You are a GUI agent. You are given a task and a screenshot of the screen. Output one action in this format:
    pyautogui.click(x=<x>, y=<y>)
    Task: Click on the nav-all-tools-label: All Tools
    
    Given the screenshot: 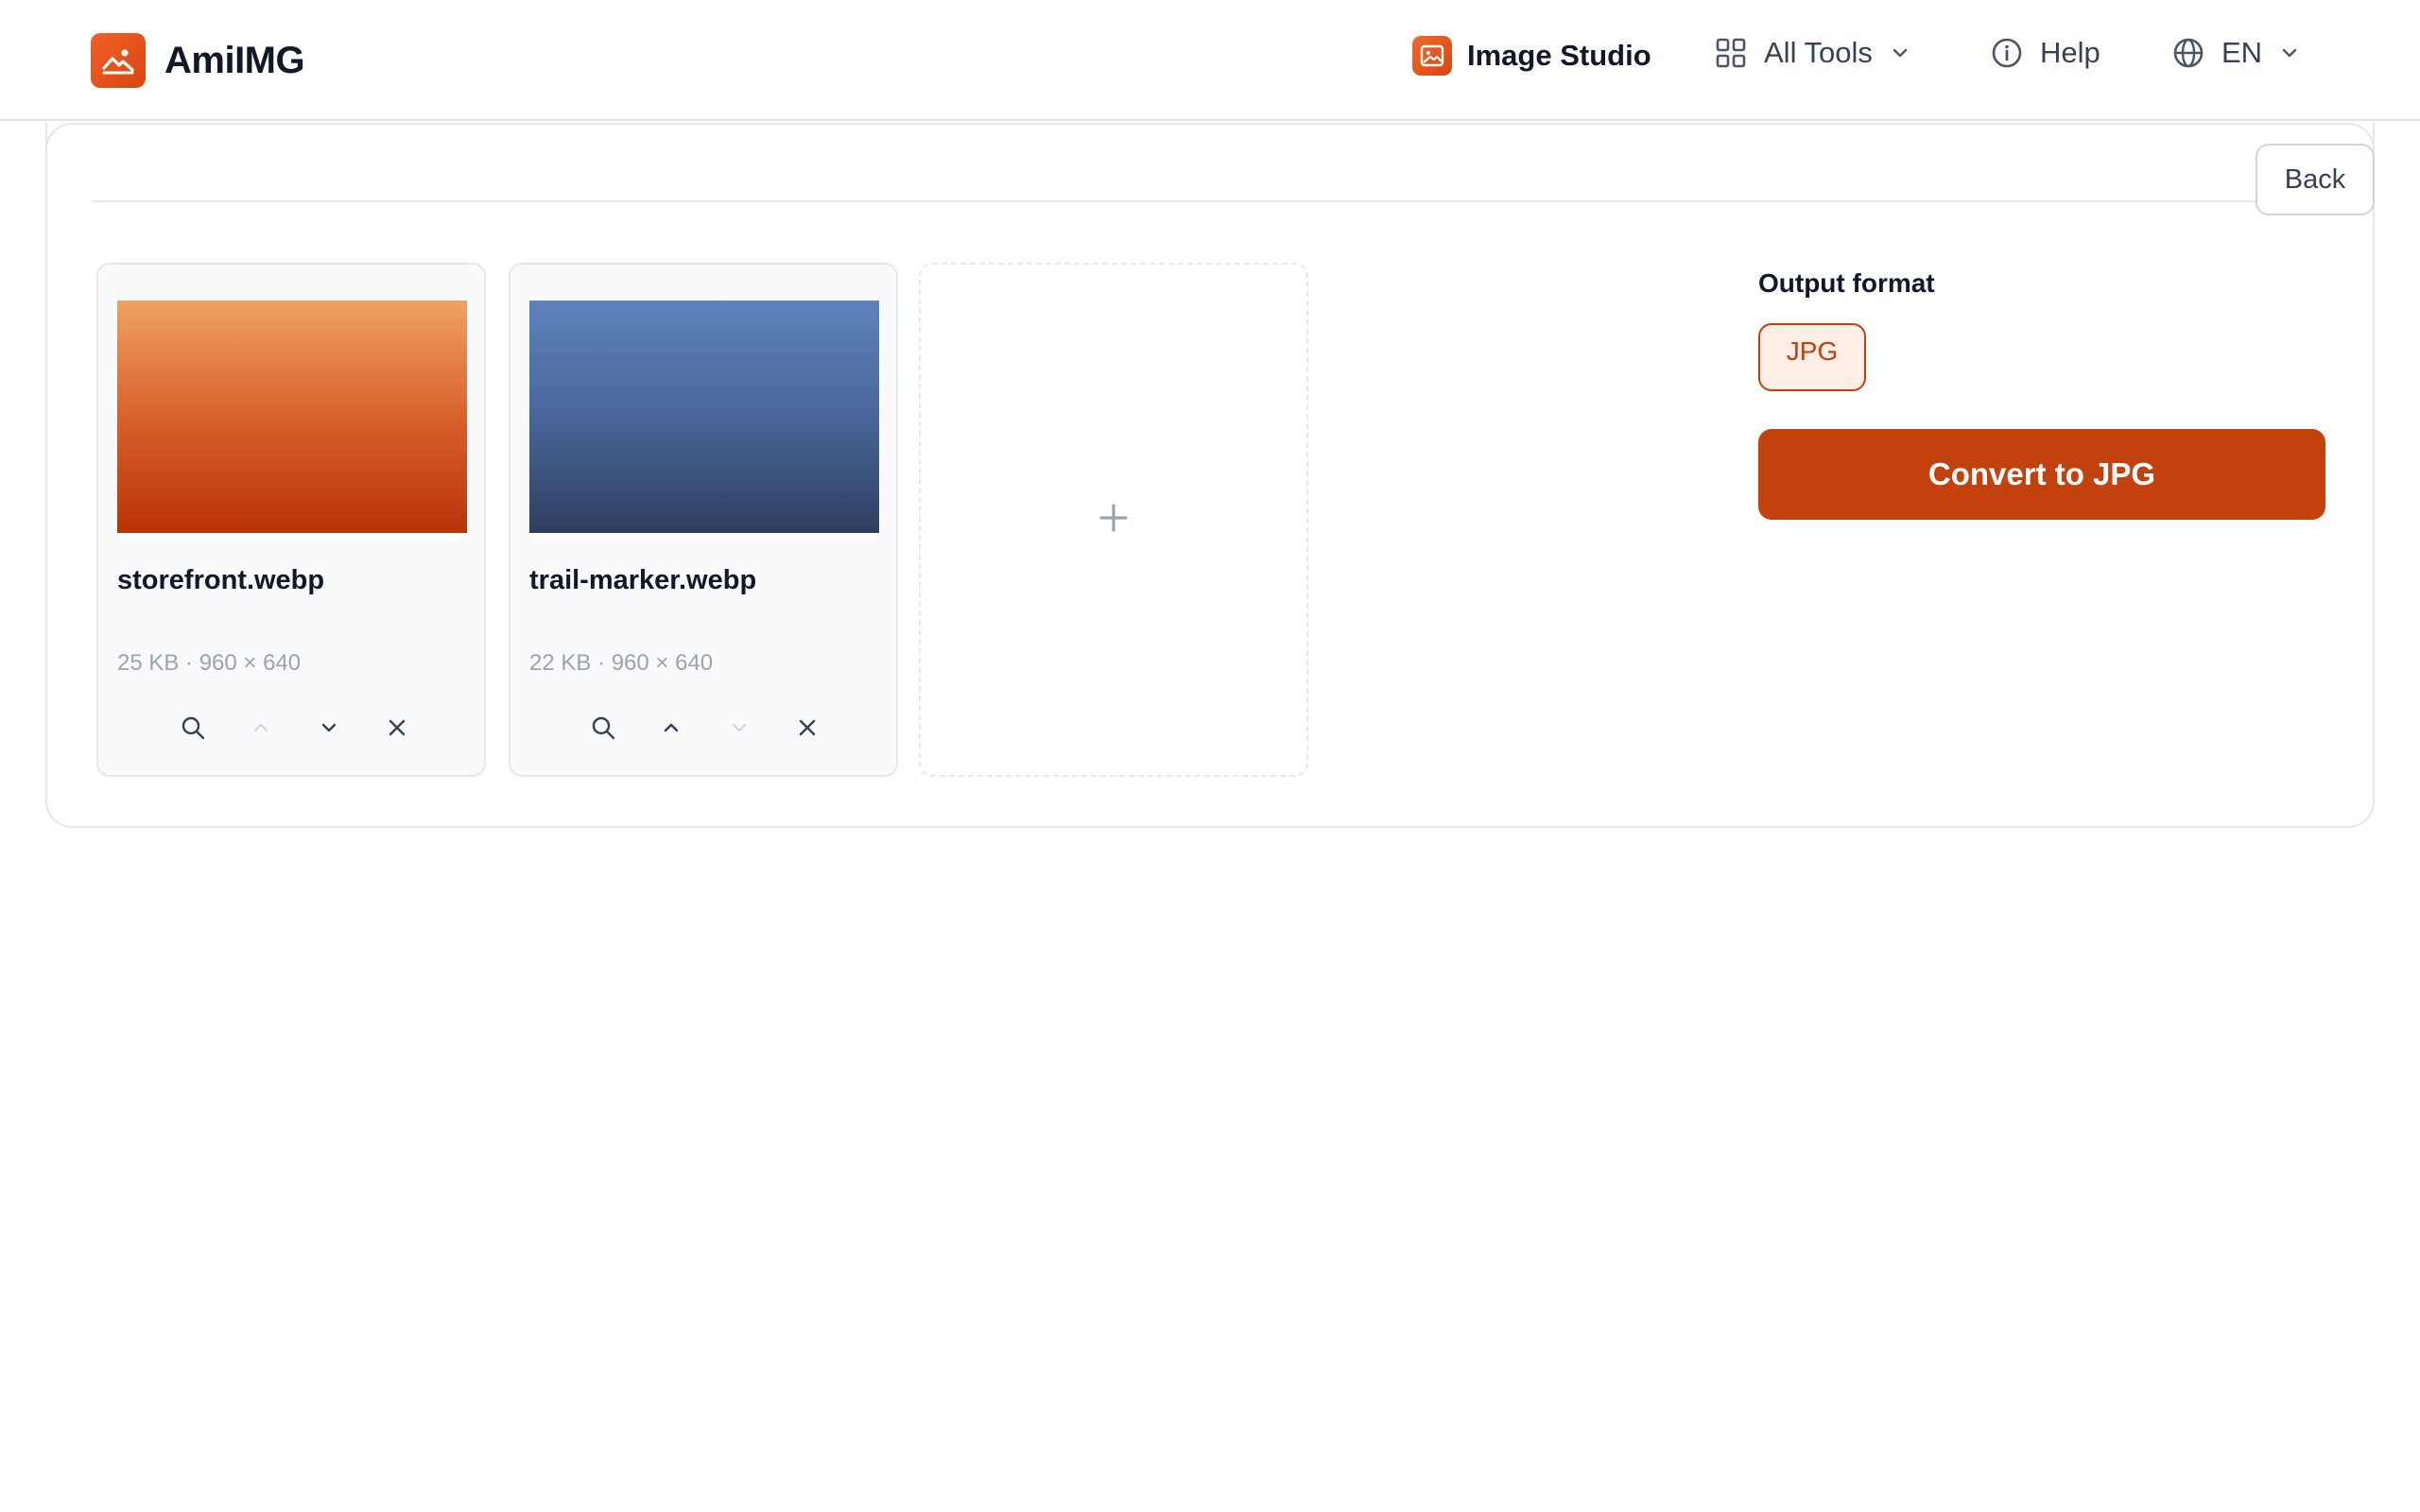 What is the action you would take?
    pyautogui.click(x=1818, y=52)
    